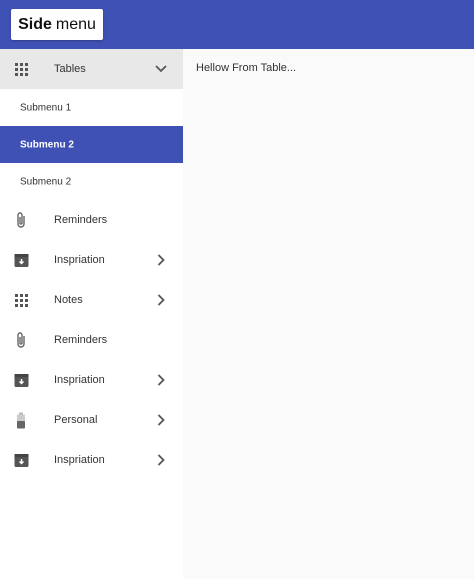 The width and height of the screenshot is (474, 579). I want to click on battery-icon, so click(21, 420).